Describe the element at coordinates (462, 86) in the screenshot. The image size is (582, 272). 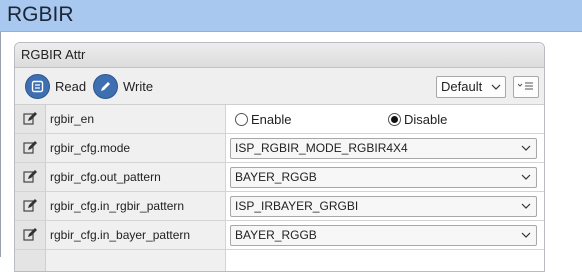
I see `preset-value: Default` at that location.